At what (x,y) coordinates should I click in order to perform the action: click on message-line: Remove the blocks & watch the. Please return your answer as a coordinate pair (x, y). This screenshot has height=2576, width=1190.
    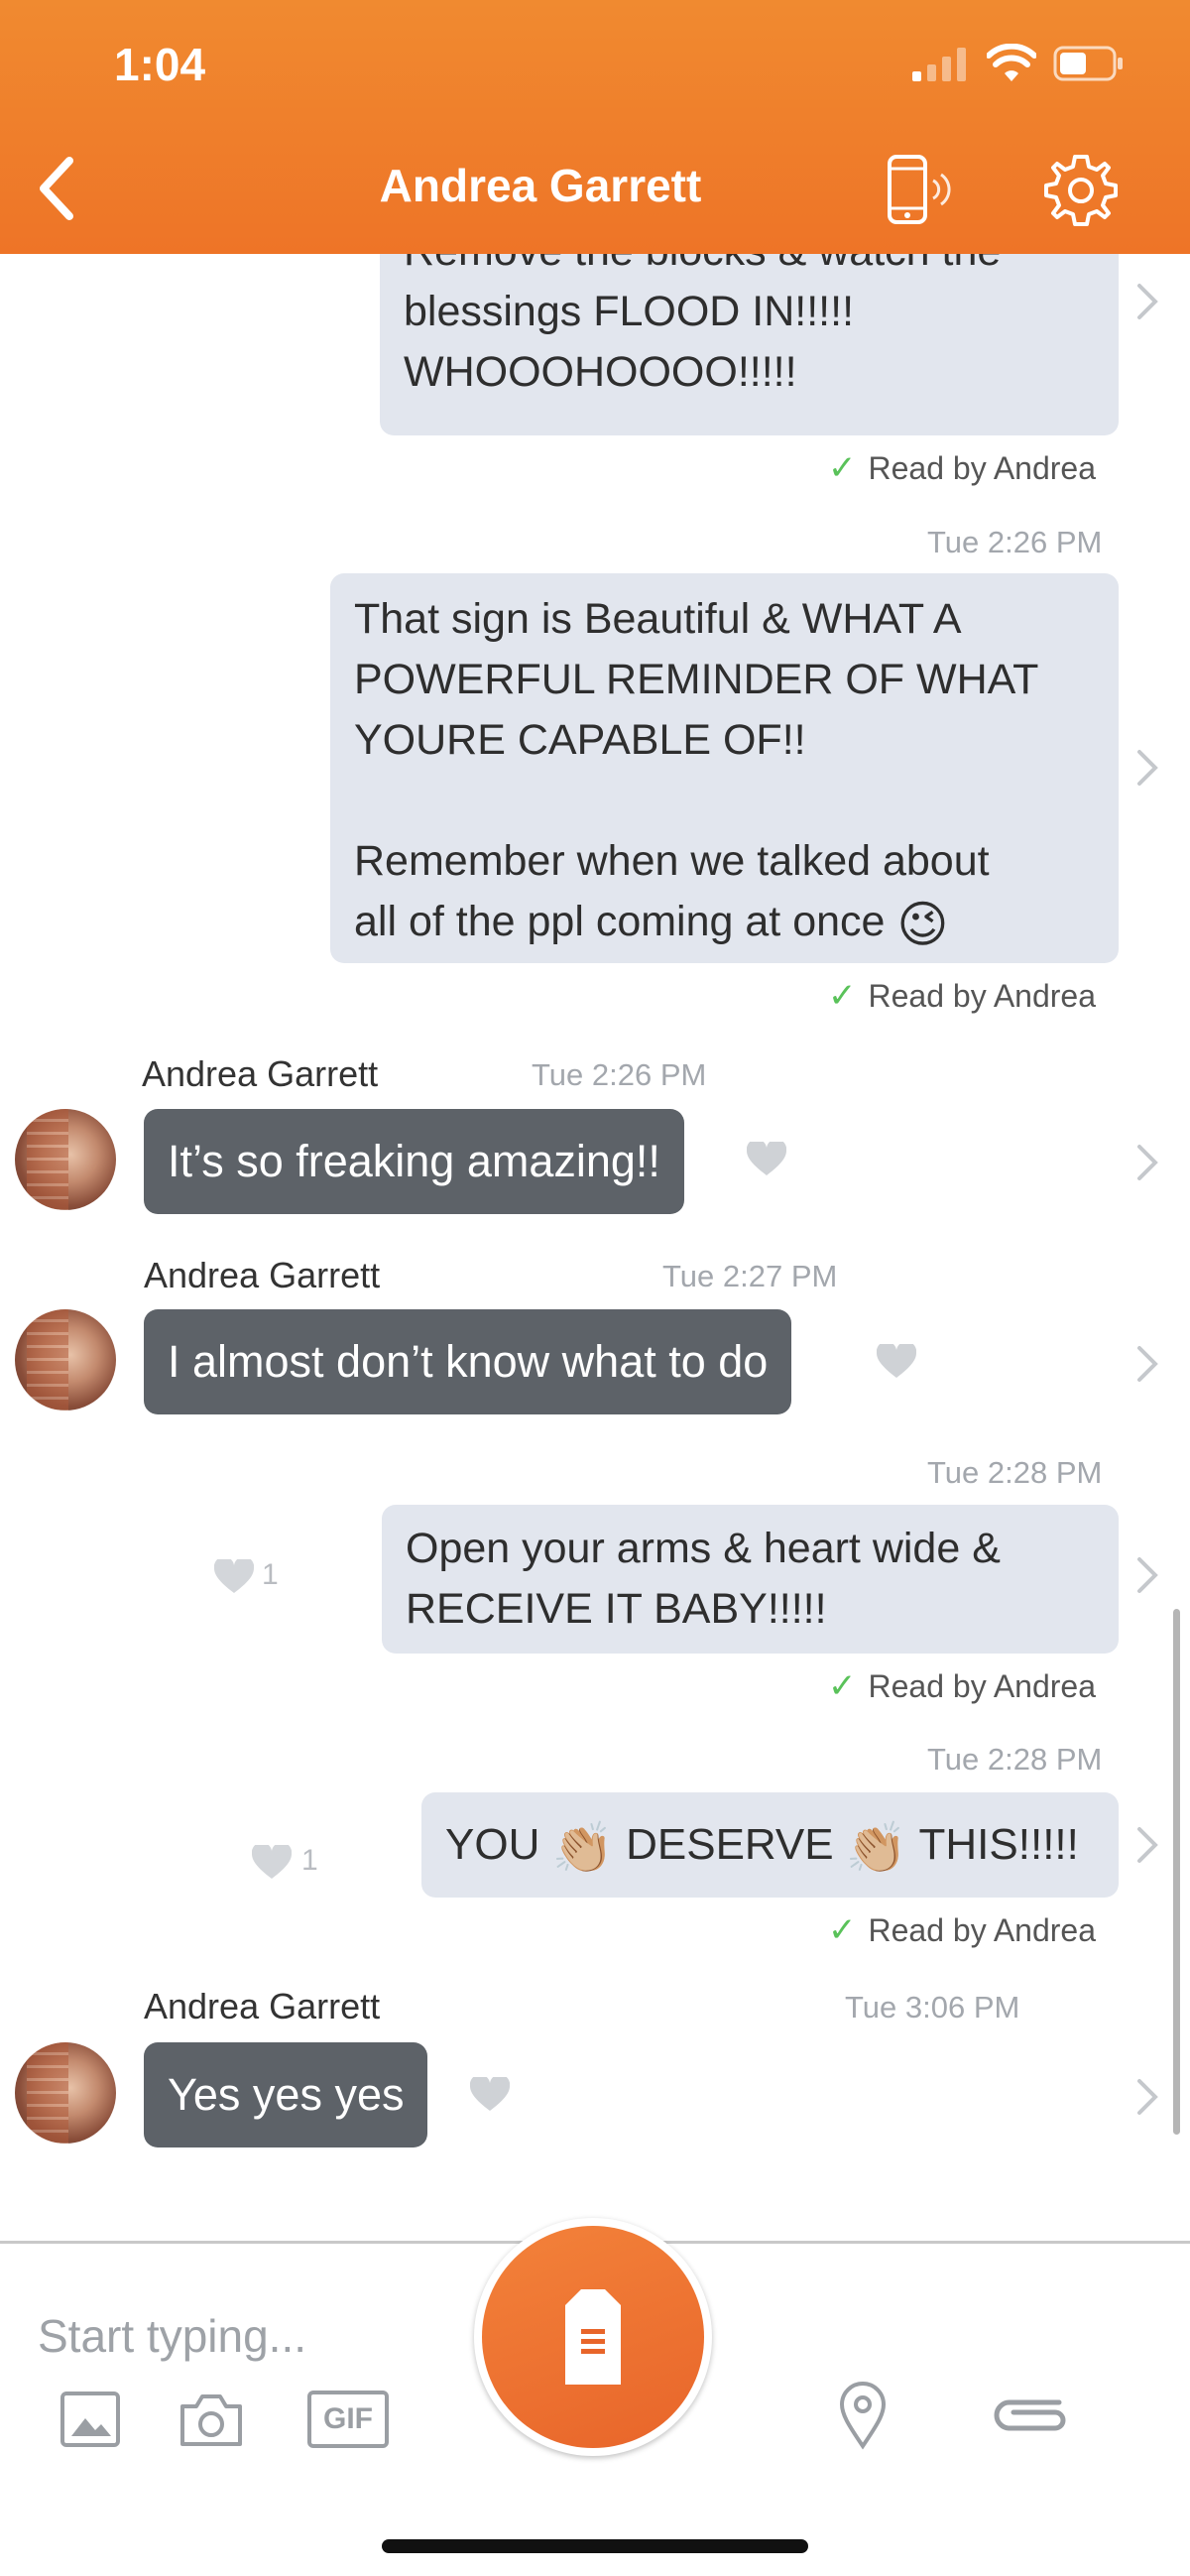
    Looking at the image, I should click on (702, 268).